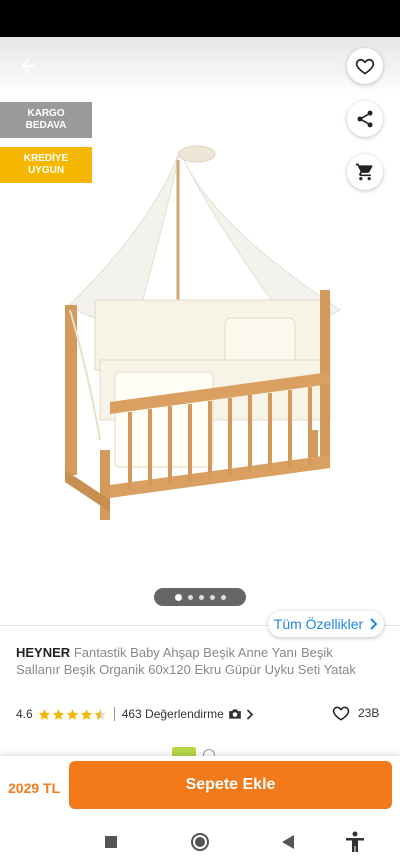  What do you see at coordinates (43, 652) in the screenshot?
I see `brand-name: HEYNER` at bounding box center [43, 652].